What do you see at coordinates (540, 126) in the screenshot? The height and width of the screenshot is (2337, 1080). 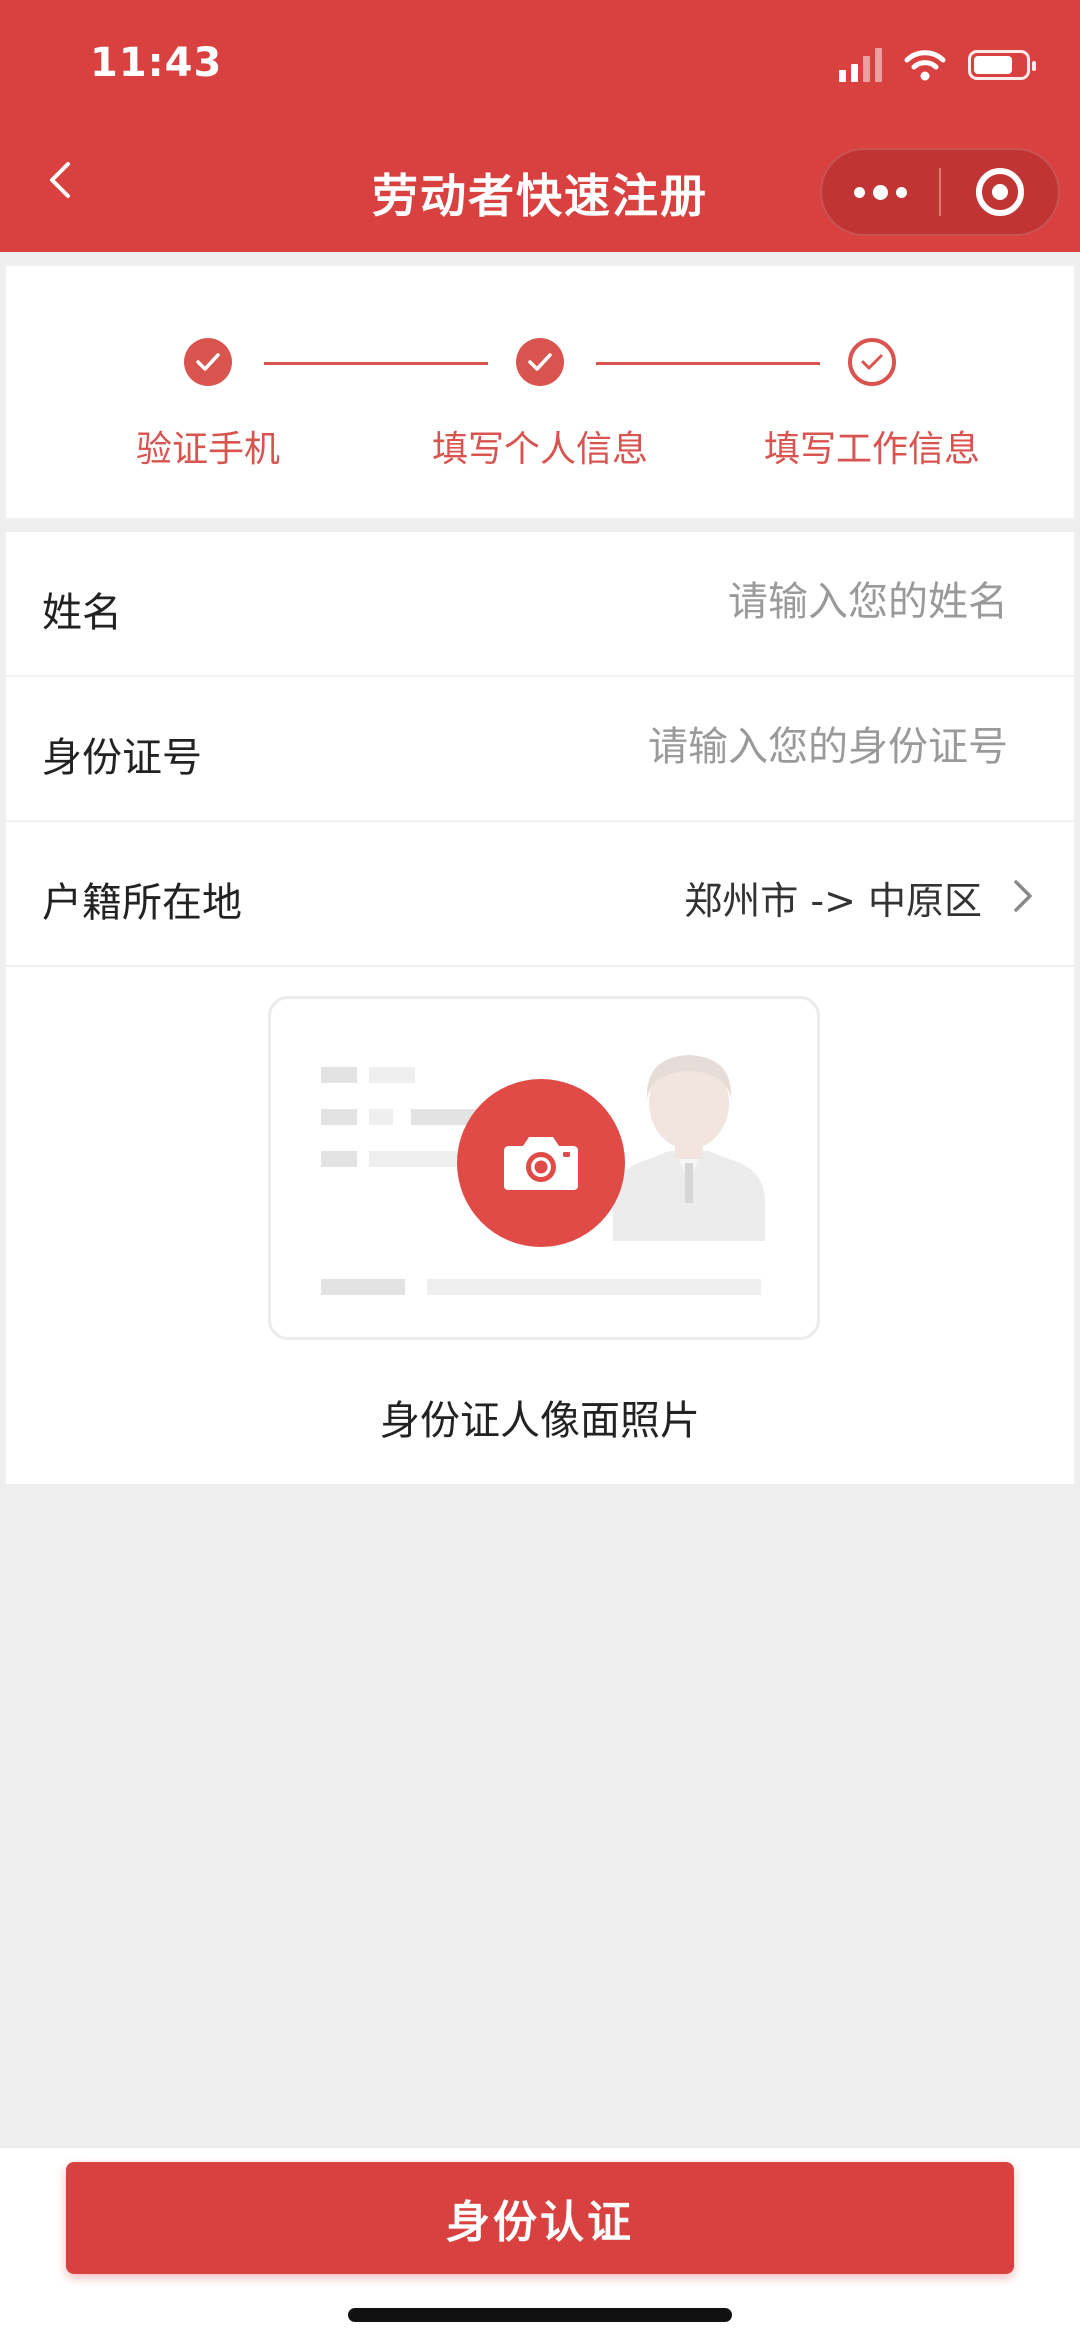 I see `header: 11:43 劳动者快速注册` at bounding box center [540, 126].